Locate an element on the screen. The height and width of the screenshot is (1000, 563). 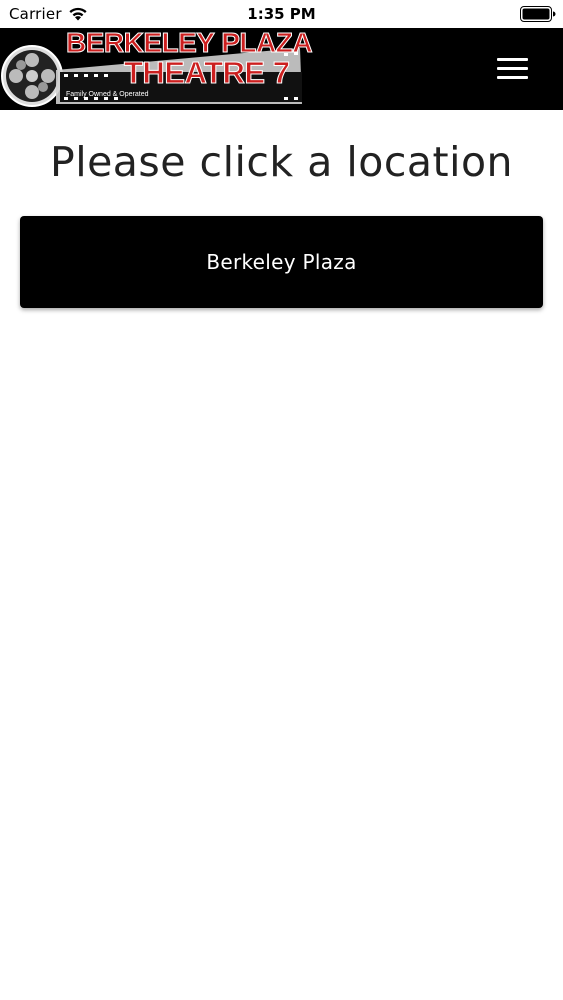
status-time: 1:35 PM is located at coordinates (281, 14).